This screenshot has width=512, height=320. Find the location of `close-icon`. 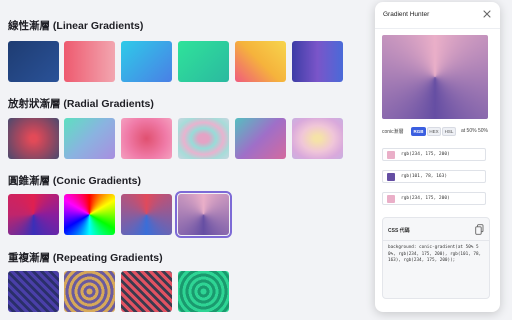

close-icon is located at coordinates (487, 14).